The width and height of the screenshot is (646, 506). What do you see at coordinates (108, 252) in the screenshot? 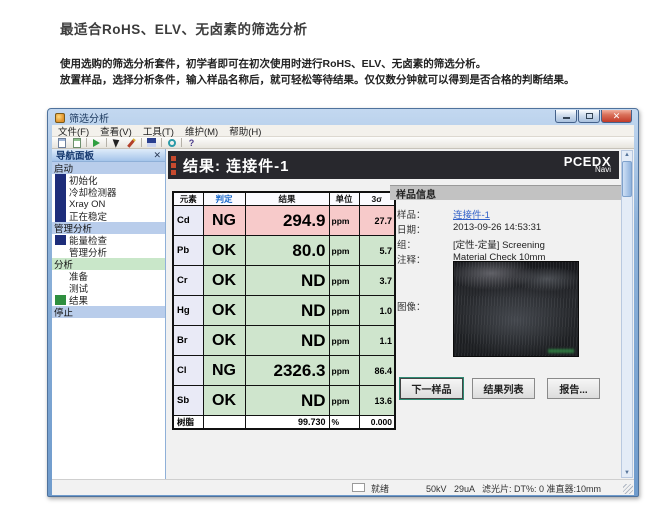
I see `sidebar-item-manage-analysis: 管理分析` at bounding box center [108, 252].